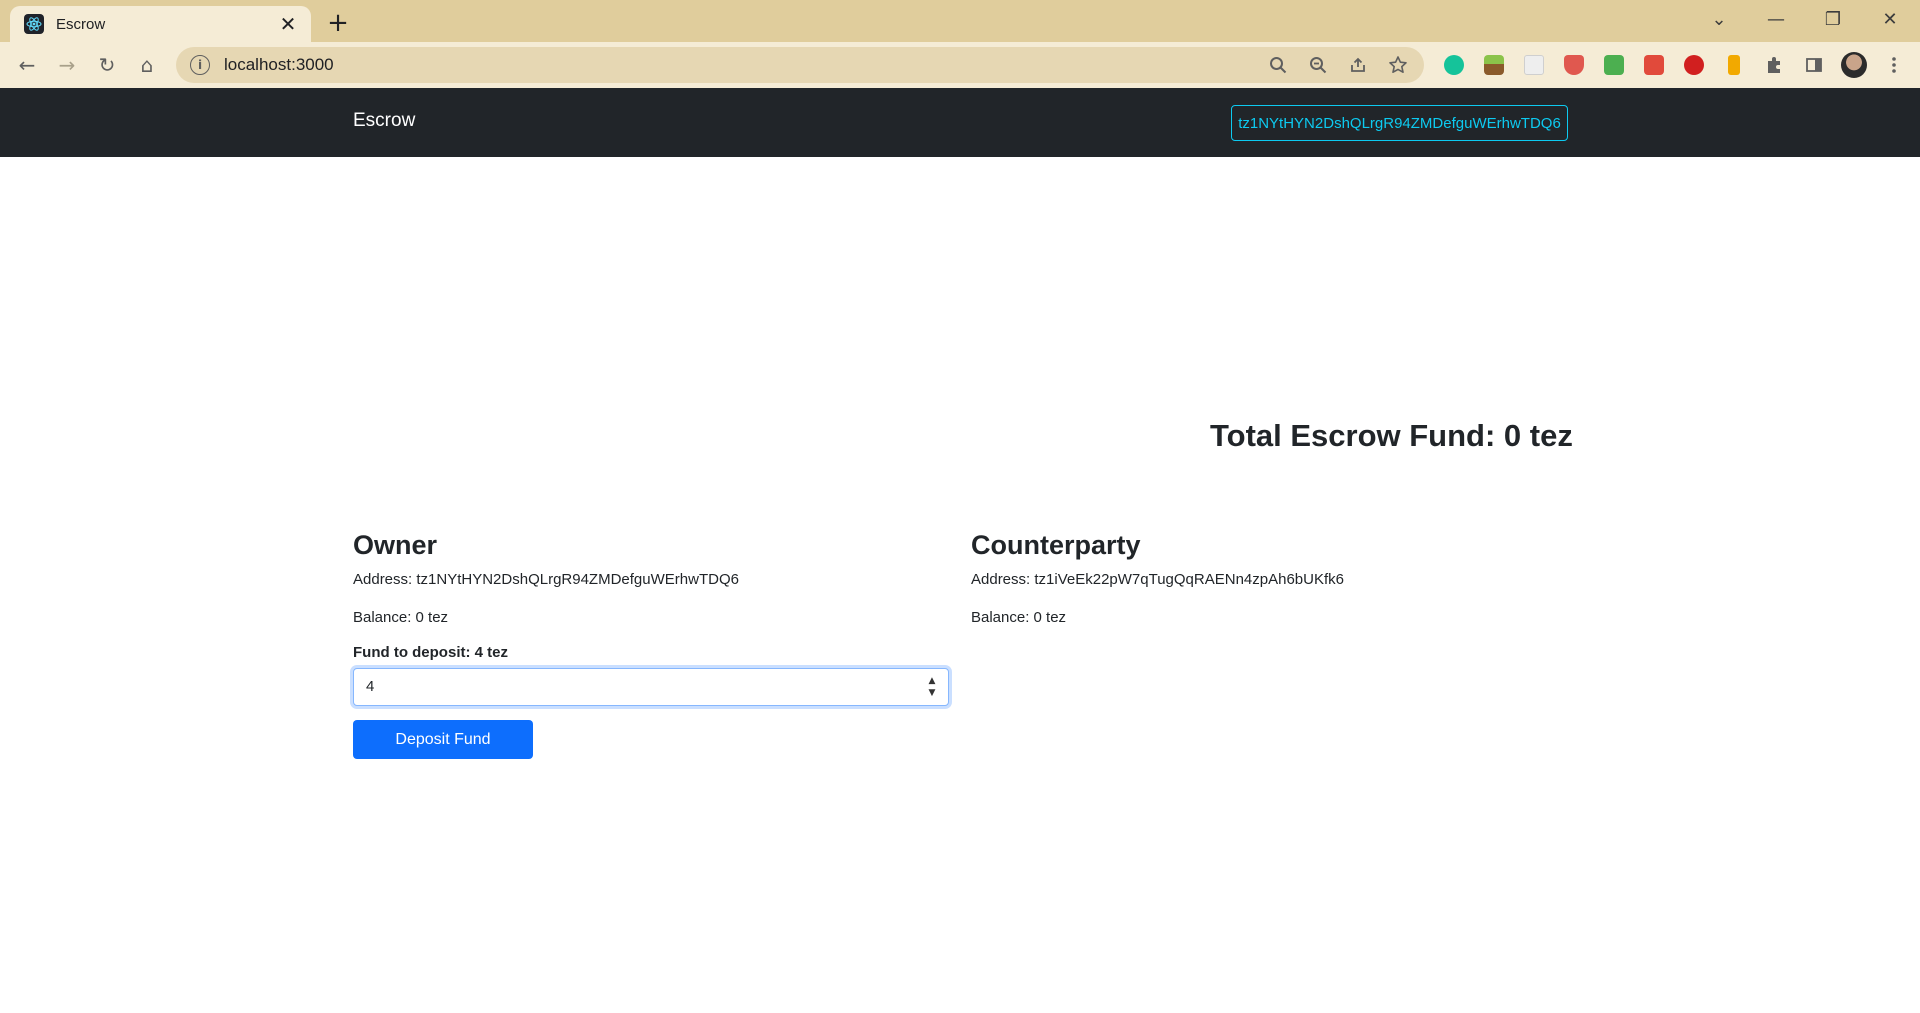 This screenshot has height=1013, width=1920. I want to click on minimize-icon: —, so click(1776, 19).